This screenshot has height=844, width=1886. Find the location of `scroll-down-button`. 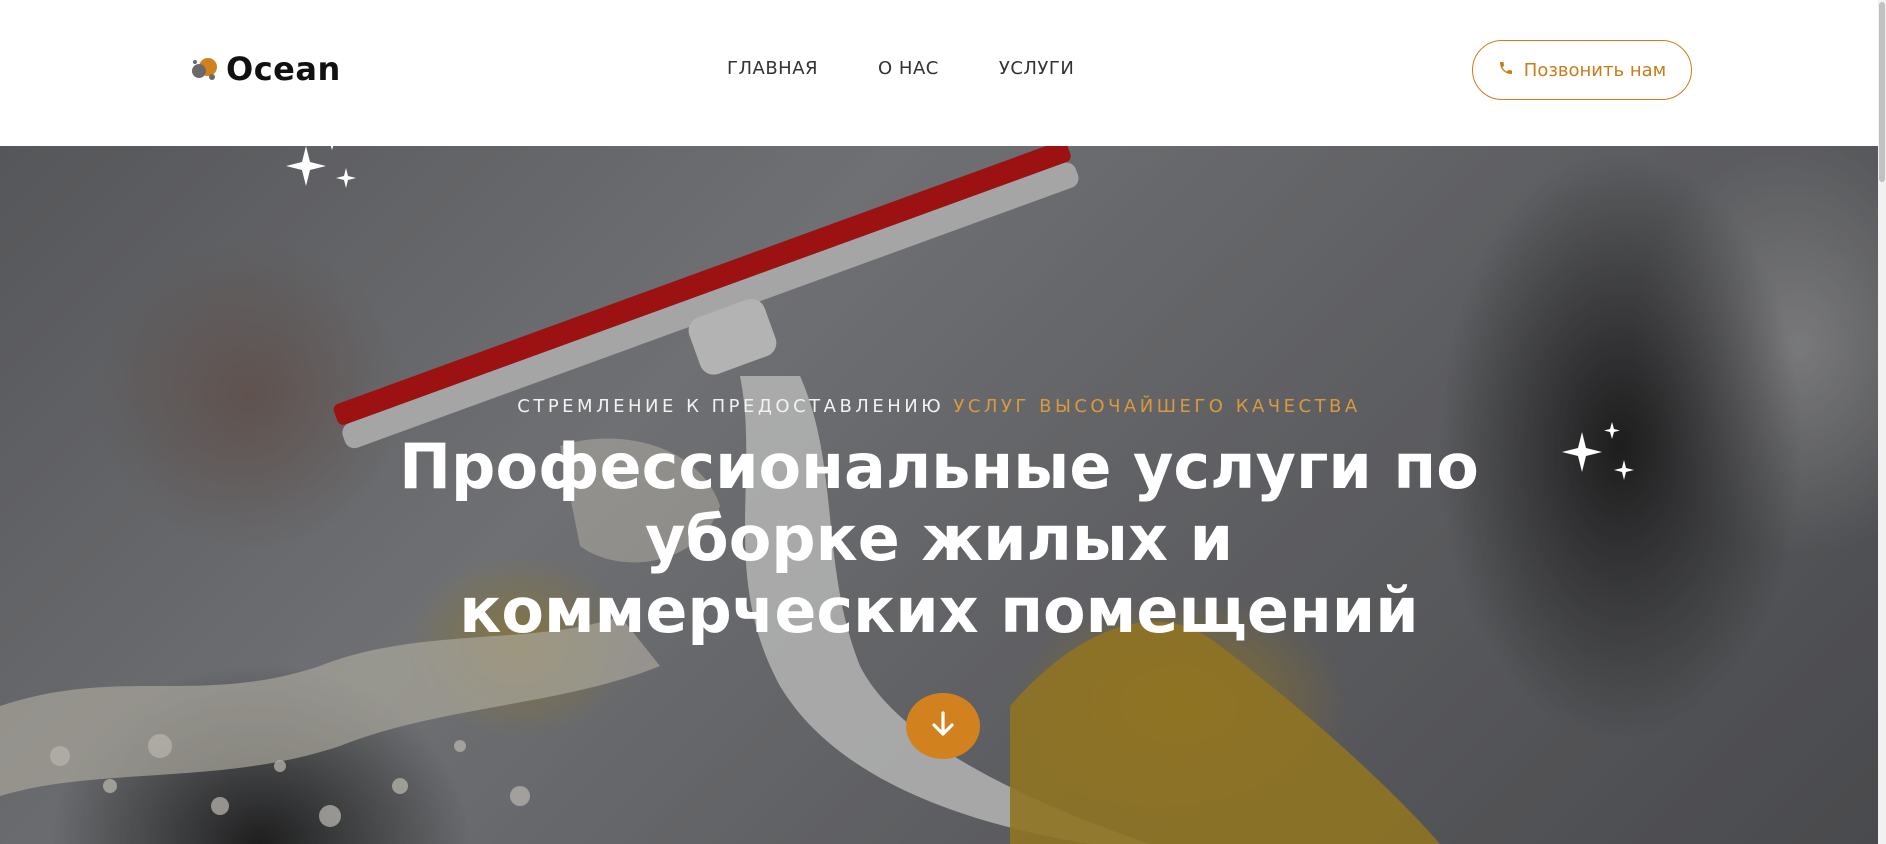

scroll-down-button is located at coordinates (943, 726).